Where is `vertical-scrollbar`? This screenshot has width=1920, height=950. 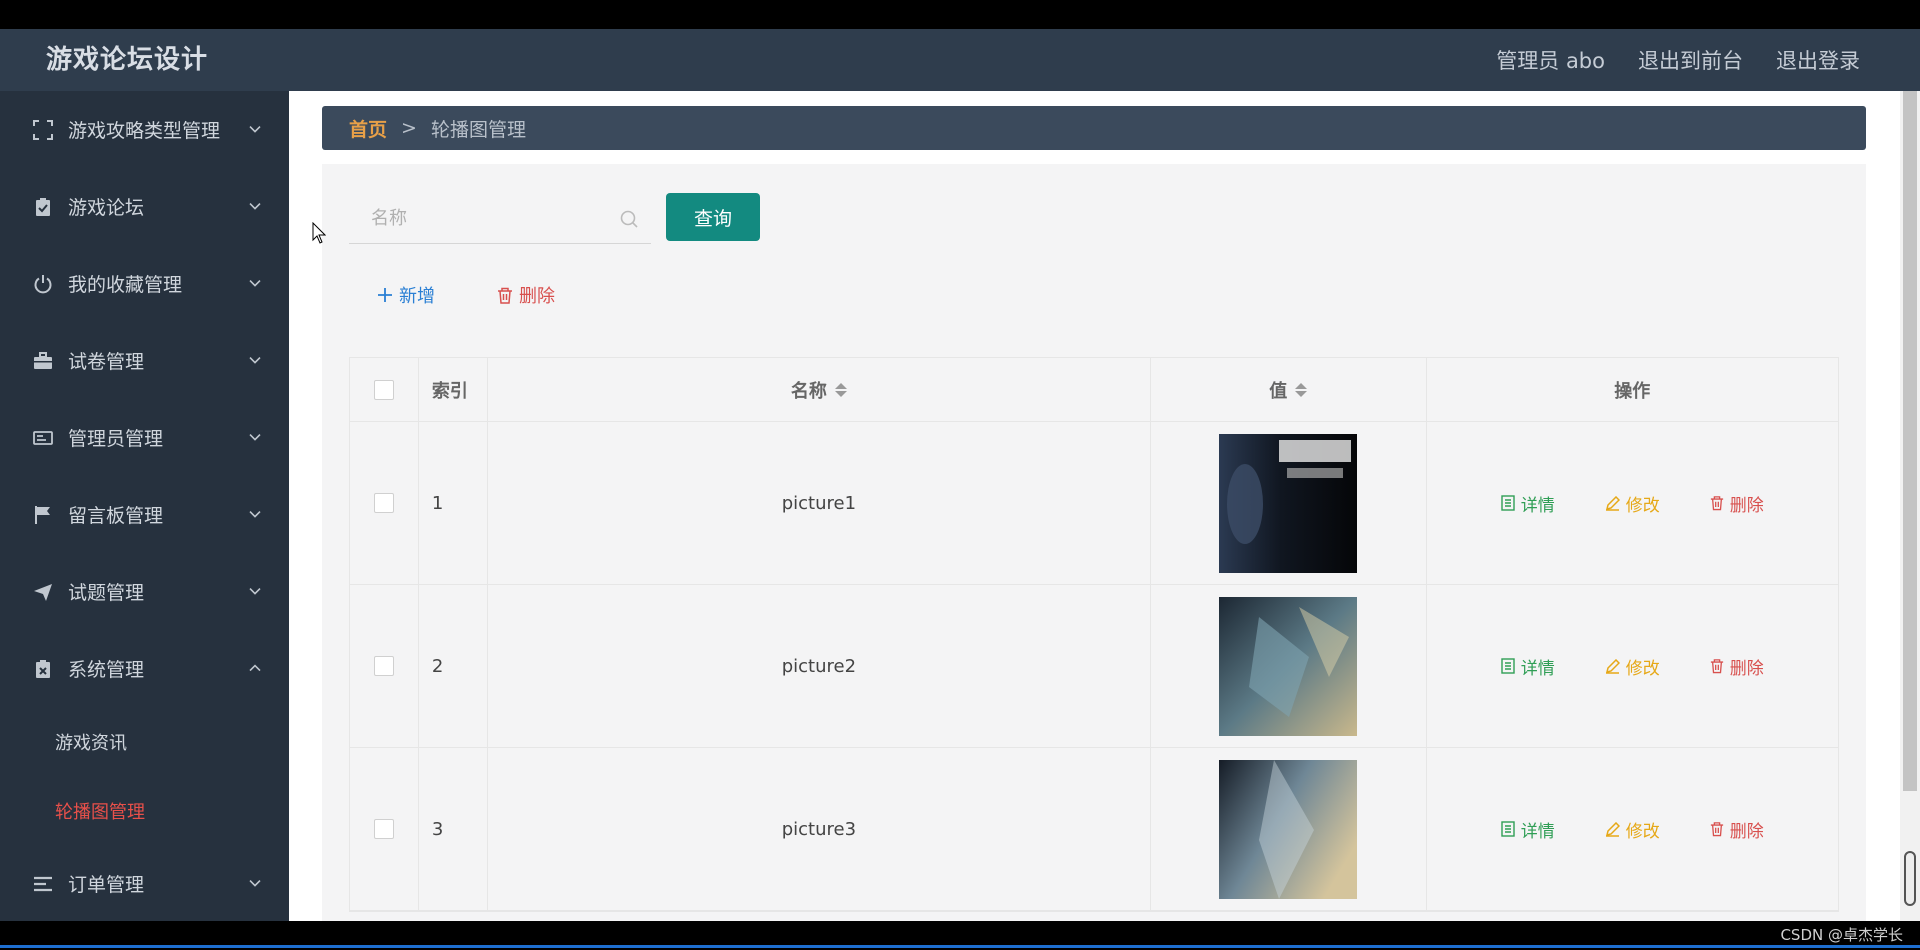 vertical-scrollbar is located at coordinates (1910, 506).